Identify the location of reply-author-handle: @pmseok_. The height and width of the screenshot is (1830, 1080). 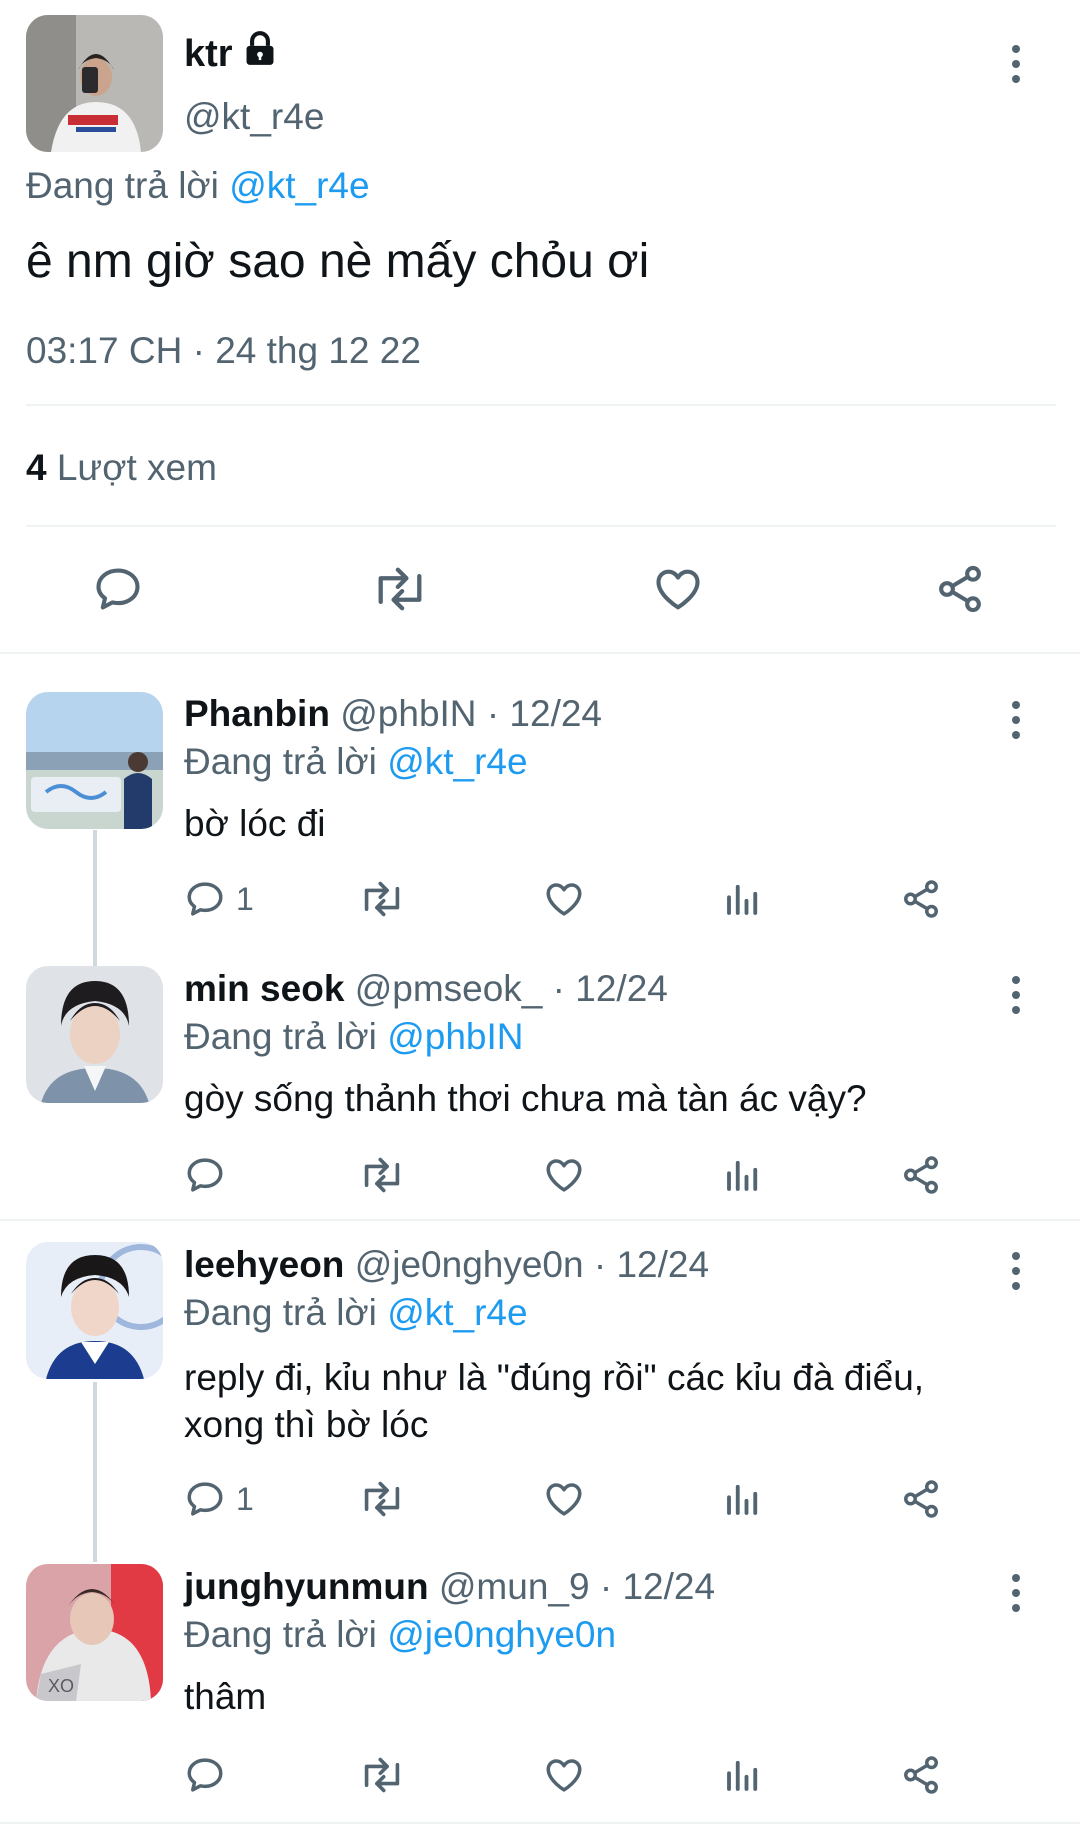
(449, 988).